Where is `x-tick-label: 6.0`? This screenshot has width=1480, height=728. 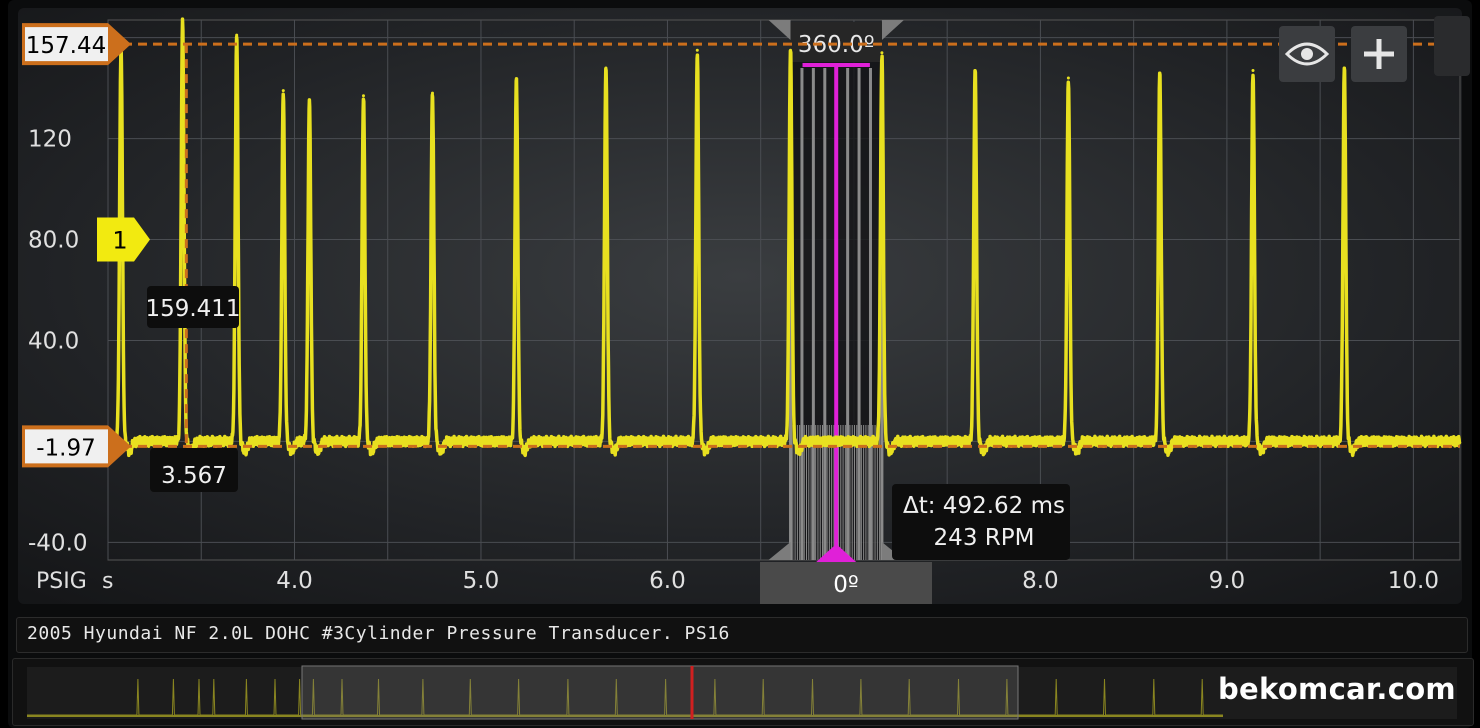 x-tick-label: 6.0 is located at coordinates (667, 581).